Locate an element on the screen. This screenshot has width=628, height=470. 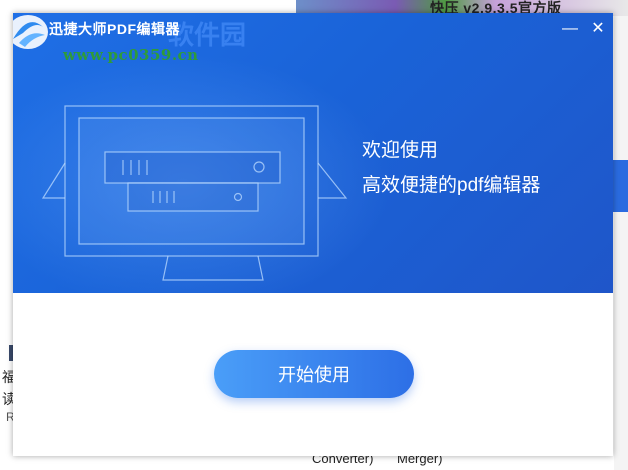
close-button: ✕ is located at coordinates (598, 29).